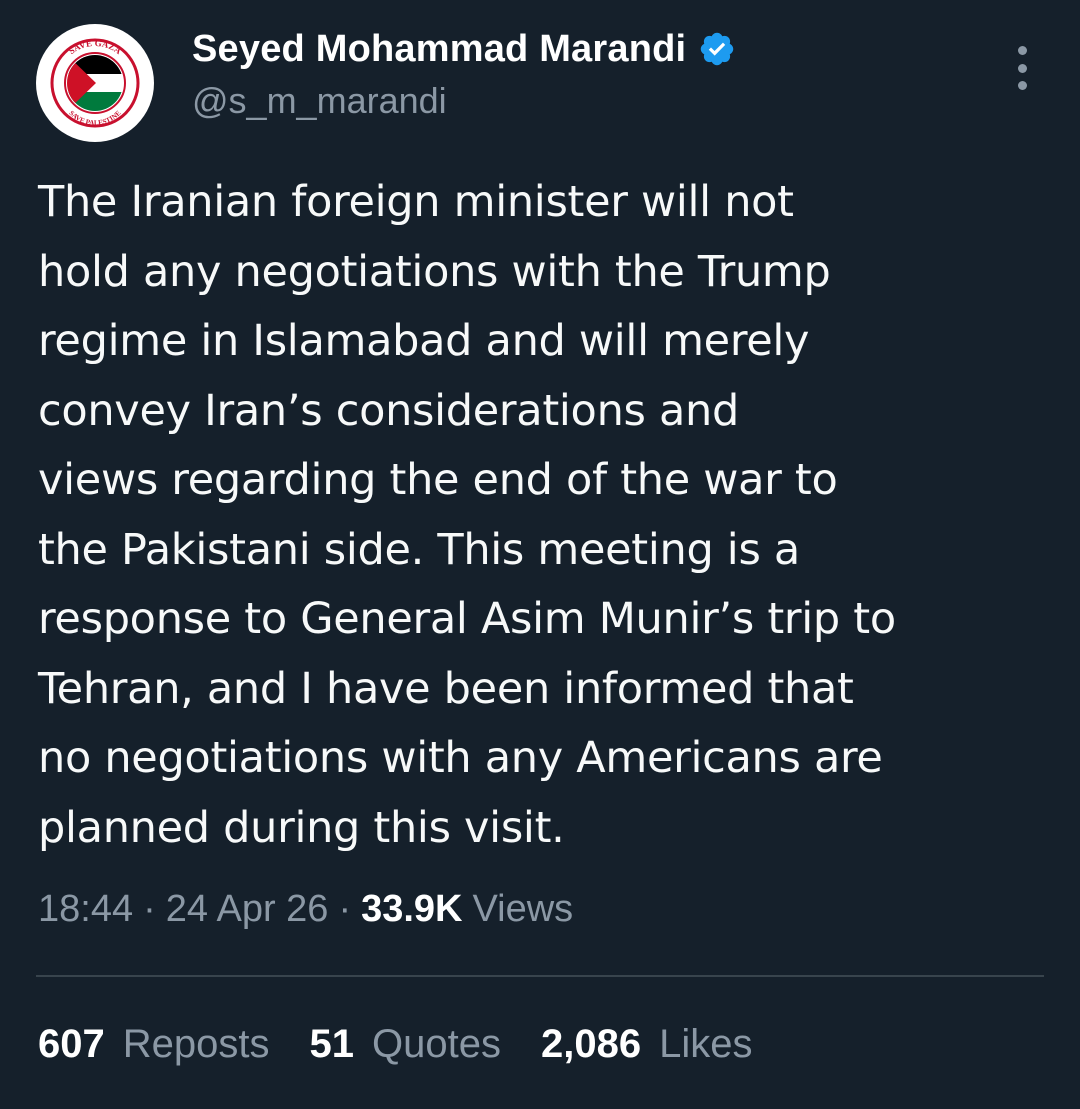 The image size is (1080, 1109). I want to click on engagement-stats: 607 Reposts 51 Quotes 2,086 Likes, so click(415, 1044).